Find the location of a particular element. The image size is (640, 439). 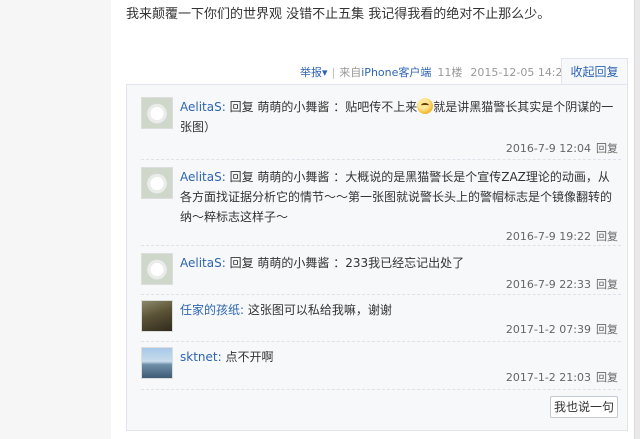

photo-avatar-icon is located at coordinates (157, 316).